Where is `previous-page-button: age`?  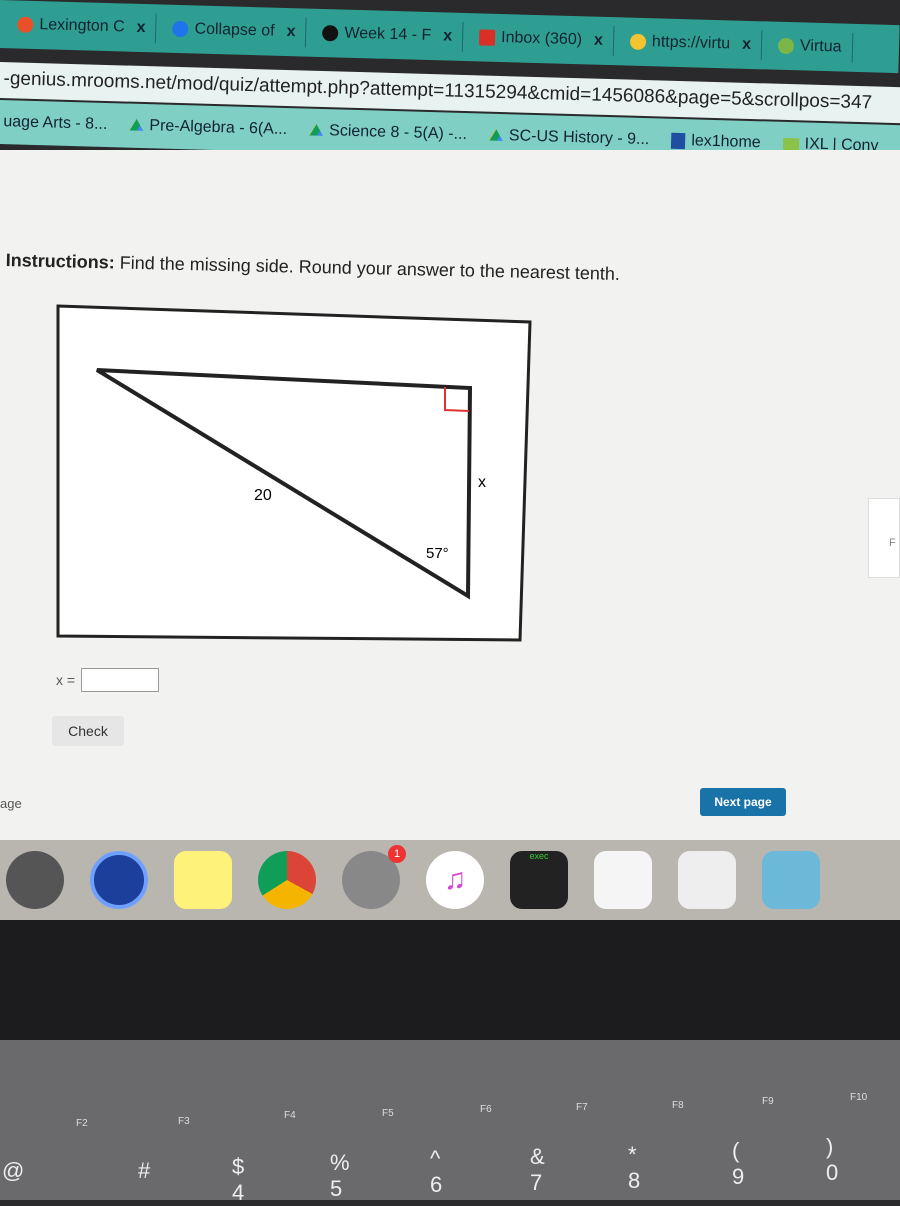 previous-page-button: age is located at coordinates (11, 803).